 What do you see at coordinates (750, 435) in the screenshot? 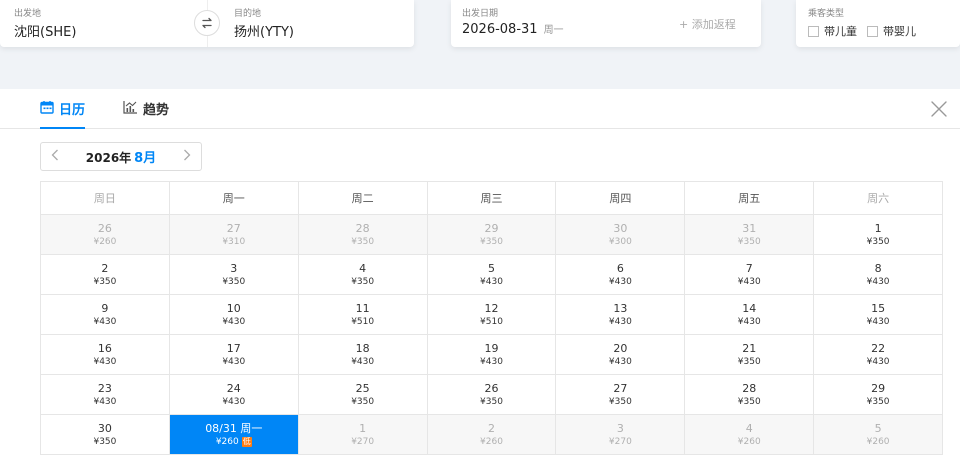
I see `calendar-day: 4 ¥260` at bounding box center [750, 435].